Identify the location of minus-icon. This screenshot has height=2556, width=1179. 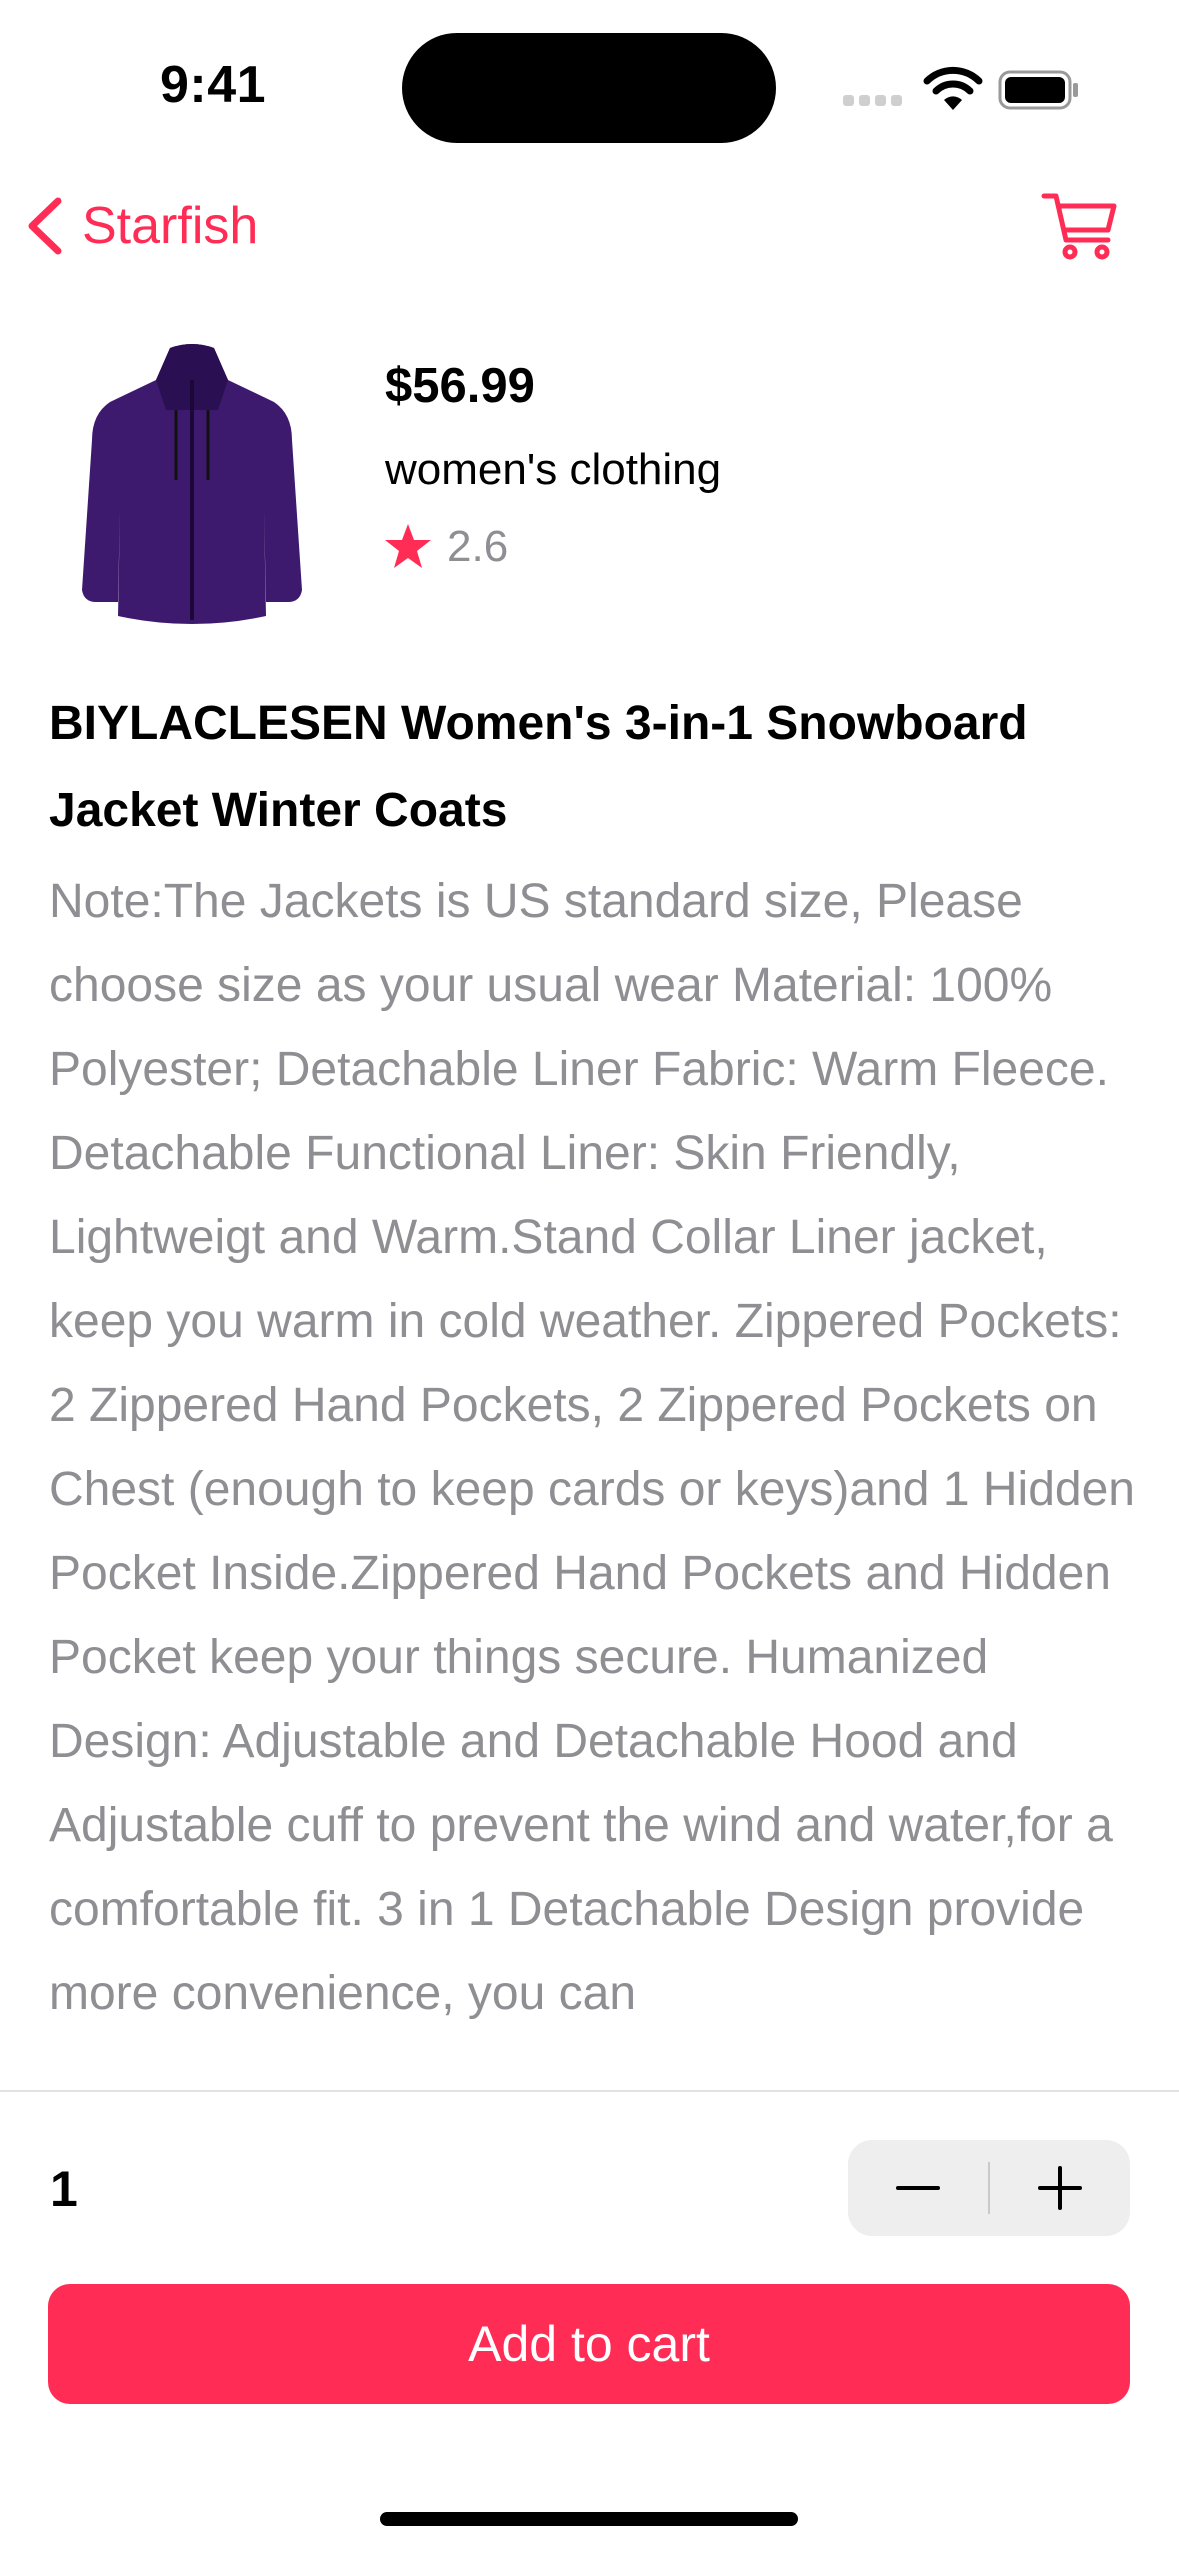
(918, 2188).